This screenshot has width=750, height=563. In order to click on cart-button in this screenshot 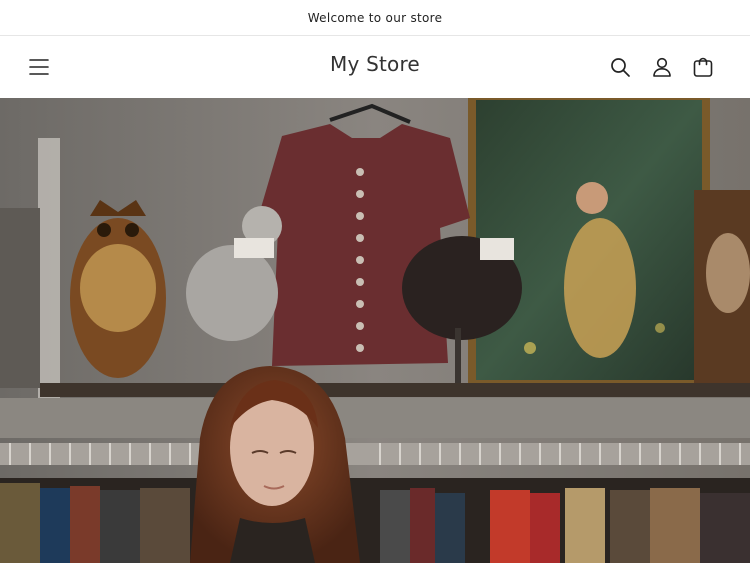, I will do `click(703, 67)`.